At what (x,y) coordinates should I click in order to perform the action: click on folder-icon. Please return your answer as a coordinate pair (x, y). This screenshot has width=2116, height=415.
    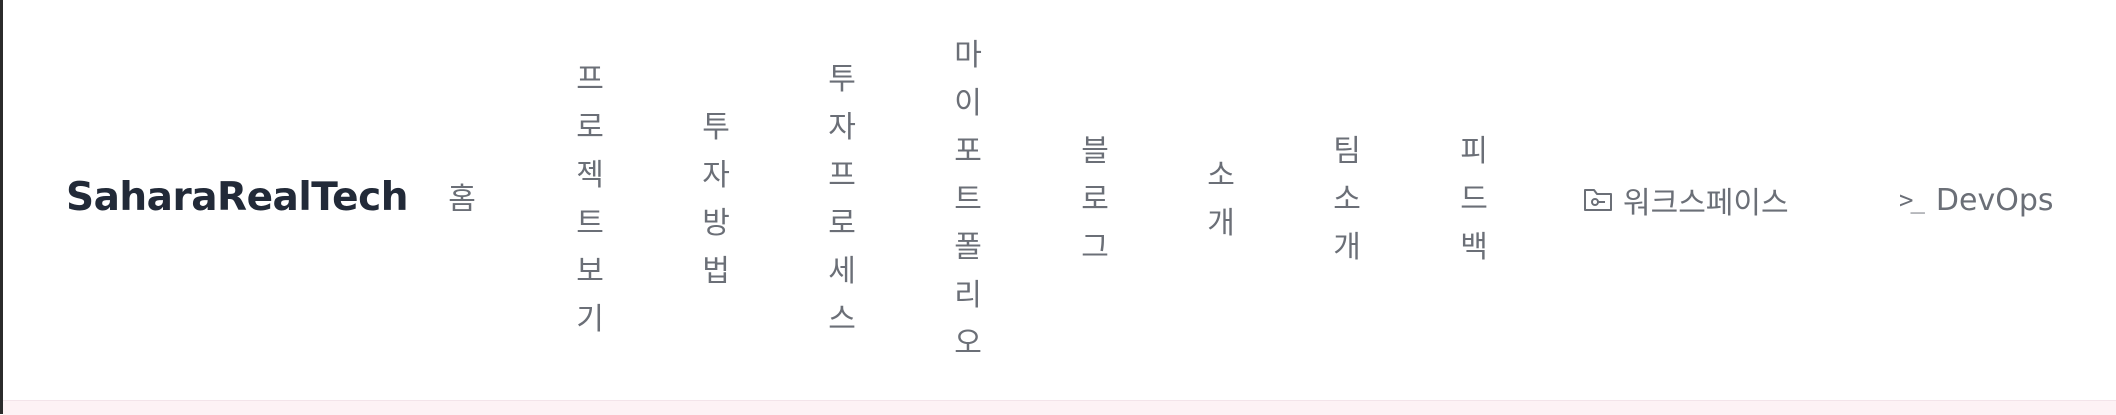
    Looking at the image, I should click on (1598, 200).